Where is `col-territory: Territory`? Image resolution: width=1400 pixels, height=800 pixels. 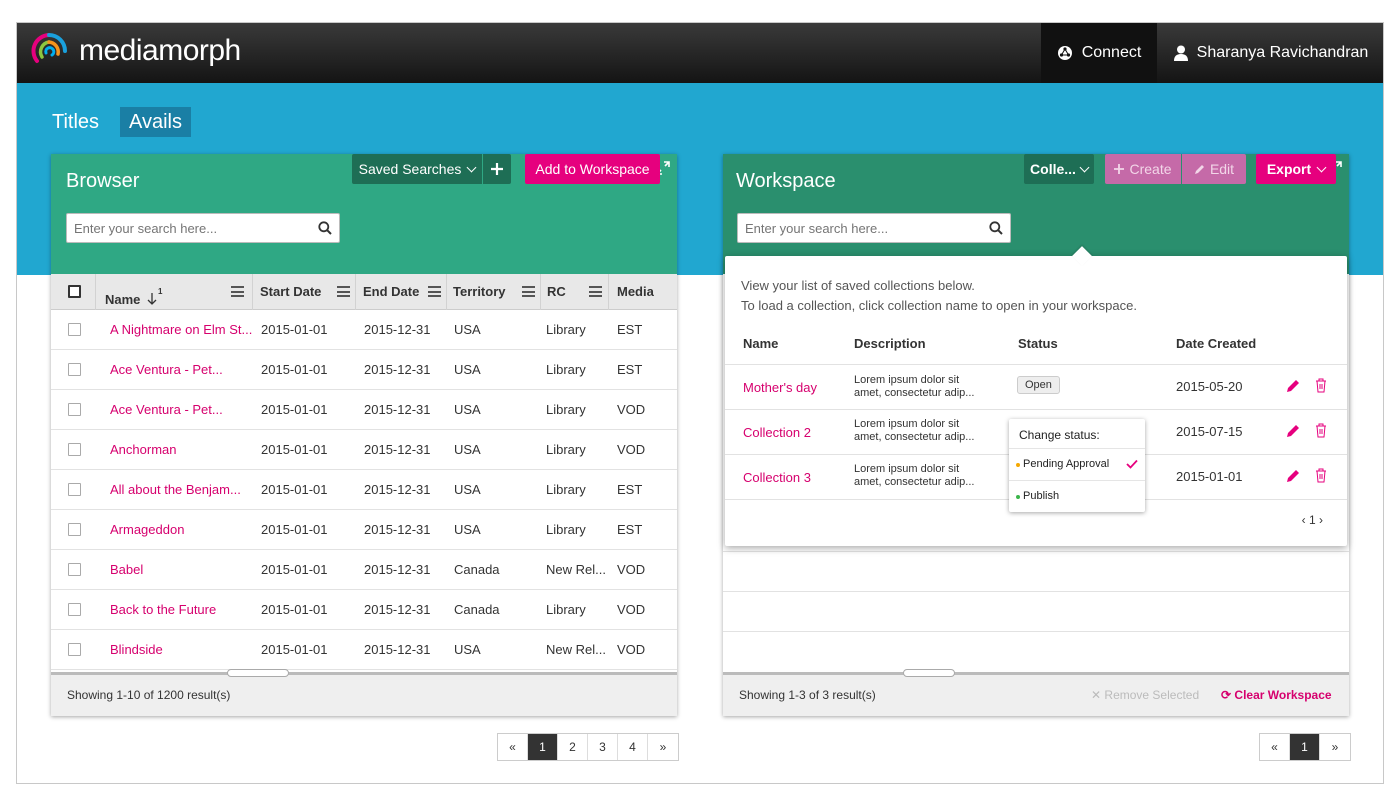 col-territory: Territory is located at coordinates (479, 292).